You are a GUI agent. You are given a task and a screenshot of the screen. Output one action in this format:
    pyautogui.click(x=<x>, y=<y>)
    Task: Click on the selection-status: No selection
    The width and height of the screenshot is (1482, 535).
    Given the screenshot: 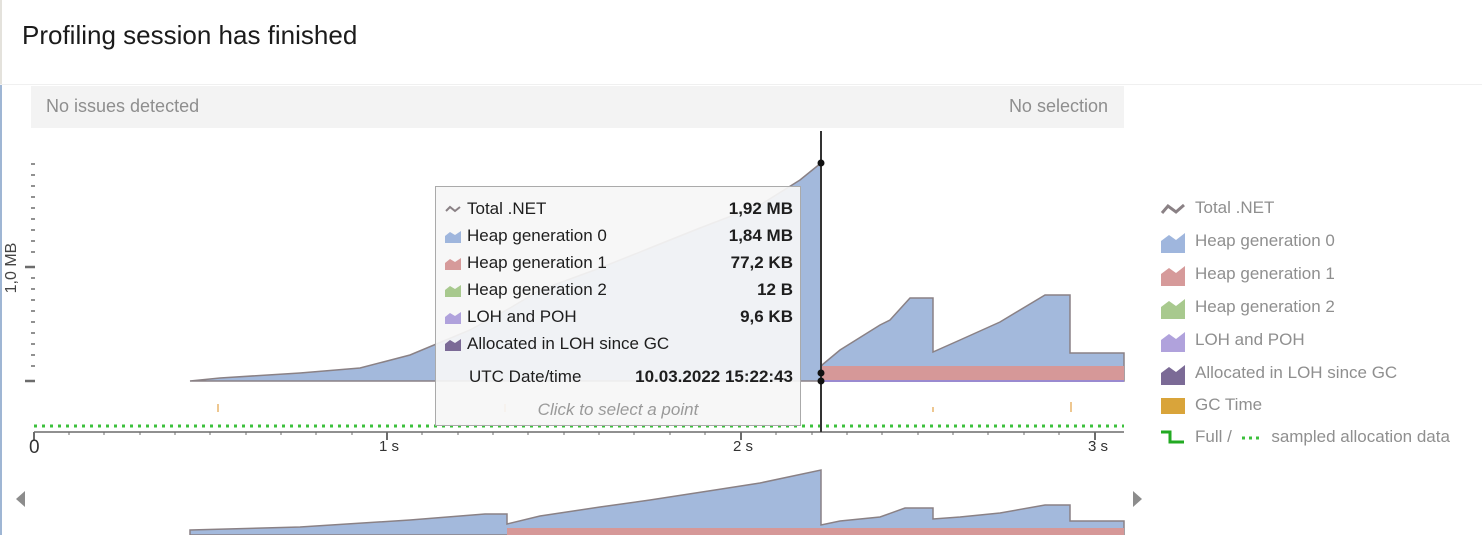 What is the action you would take?
    pyautogui.click(x=1058, y=106)
    